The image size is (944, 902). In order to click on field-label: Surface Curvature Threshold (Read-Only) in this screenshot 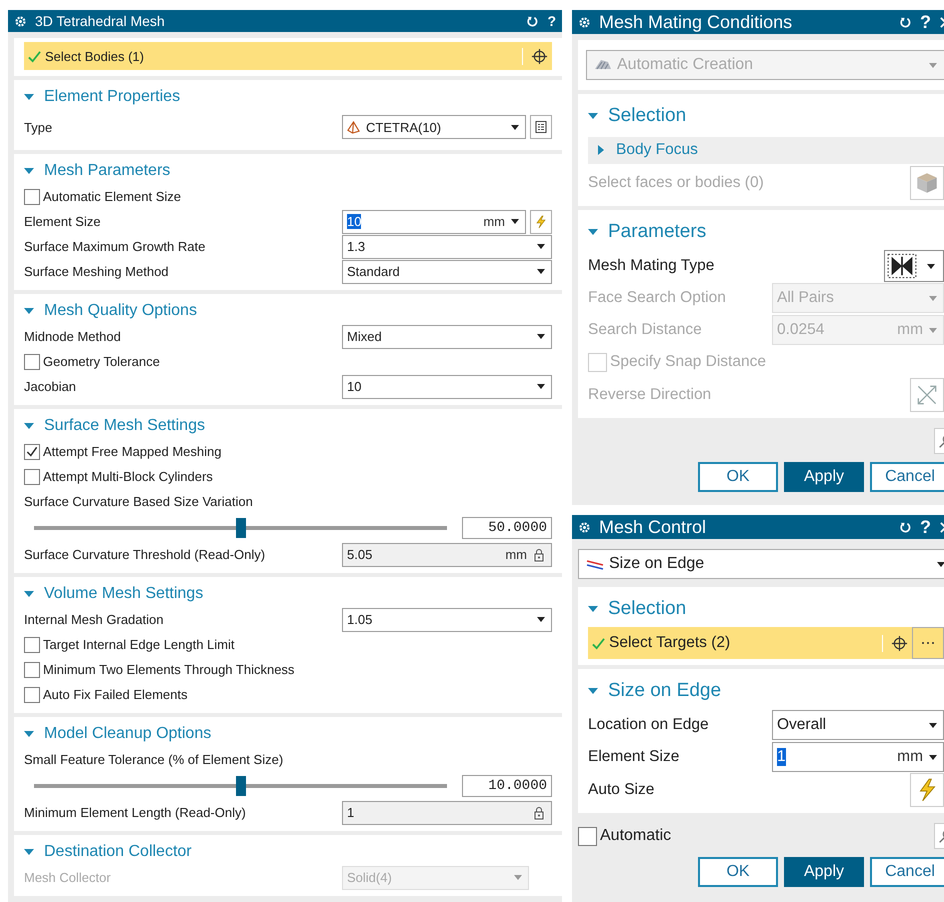, I will do `click(145, 554)`.